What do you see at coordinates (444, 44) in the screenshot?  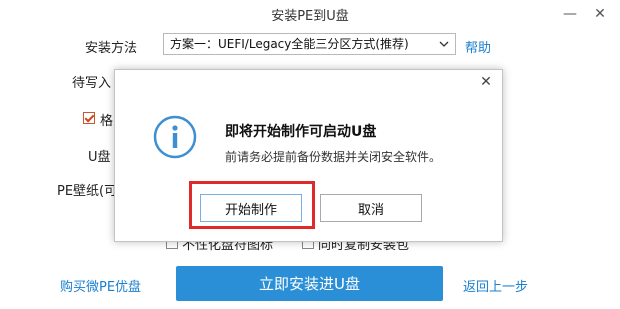 I see `chevron-down-icon` at bounding box center [444, 44].